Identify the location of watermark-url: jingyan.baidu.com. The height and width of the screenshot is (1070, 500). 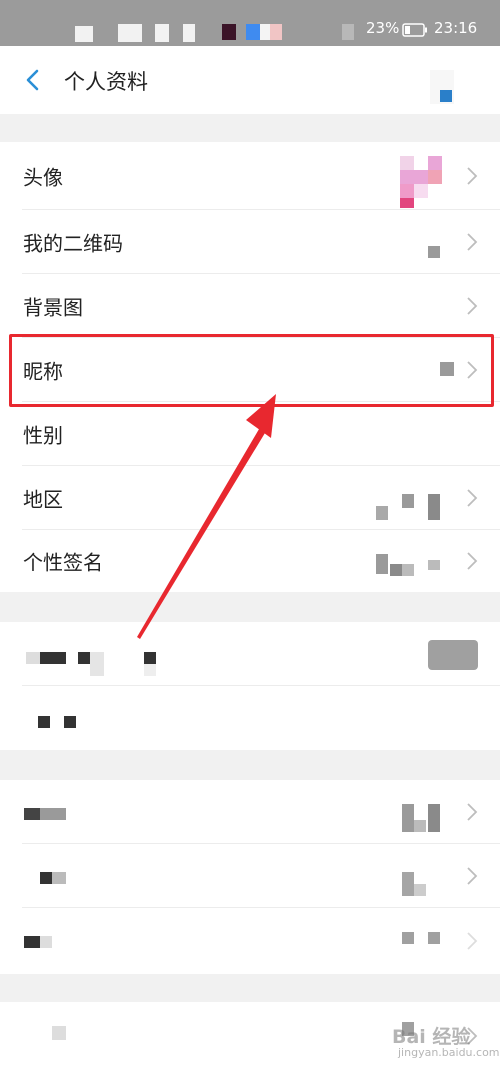
(449, 1052).